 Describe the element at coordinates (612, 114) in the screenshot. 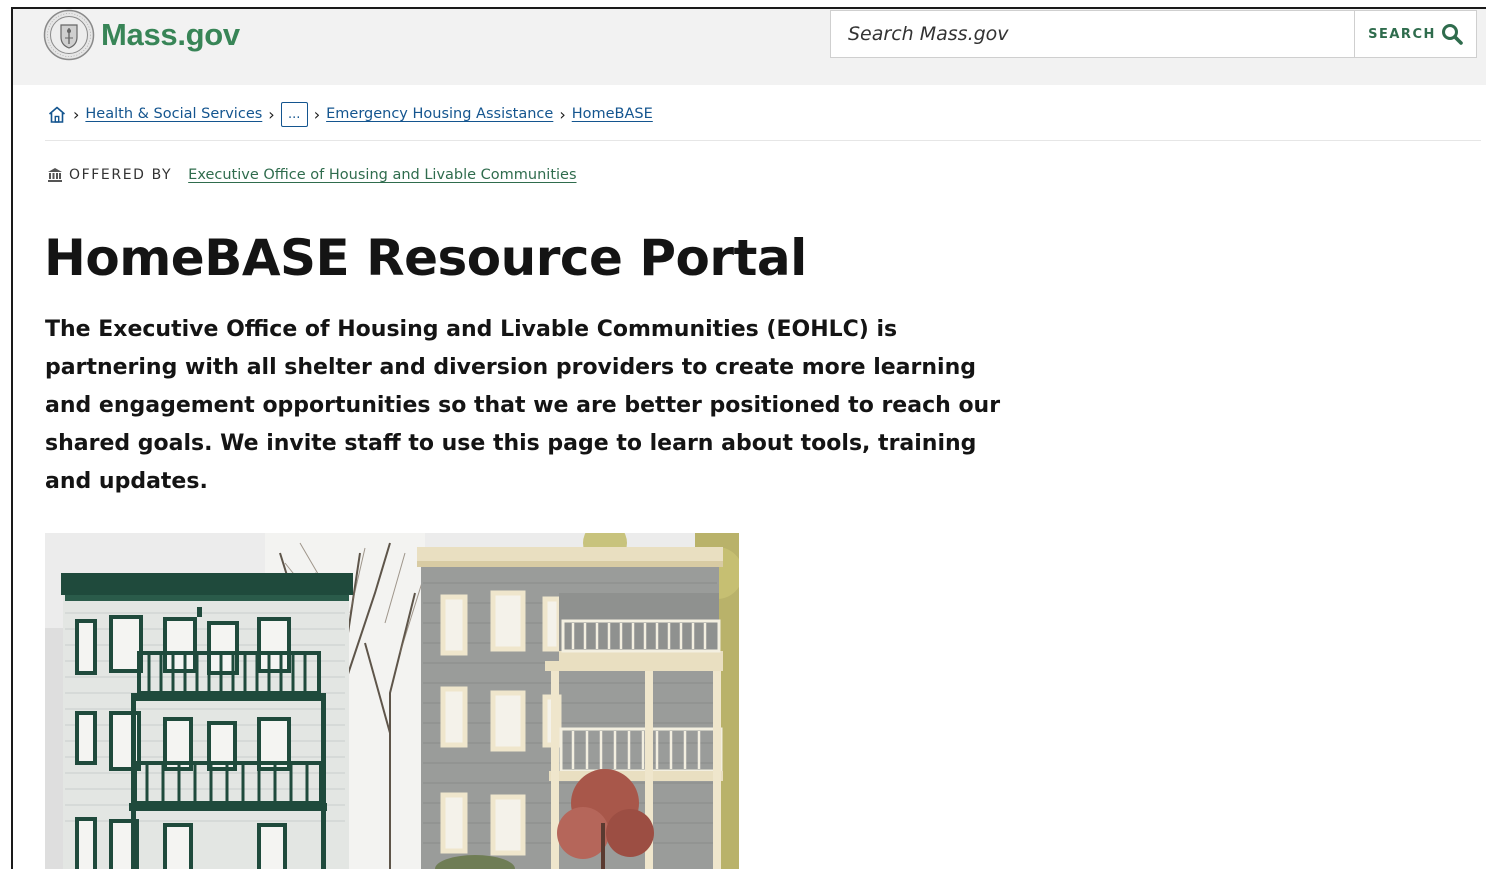

I see `breadcrumb-homebase: HomeBASE` at that location.